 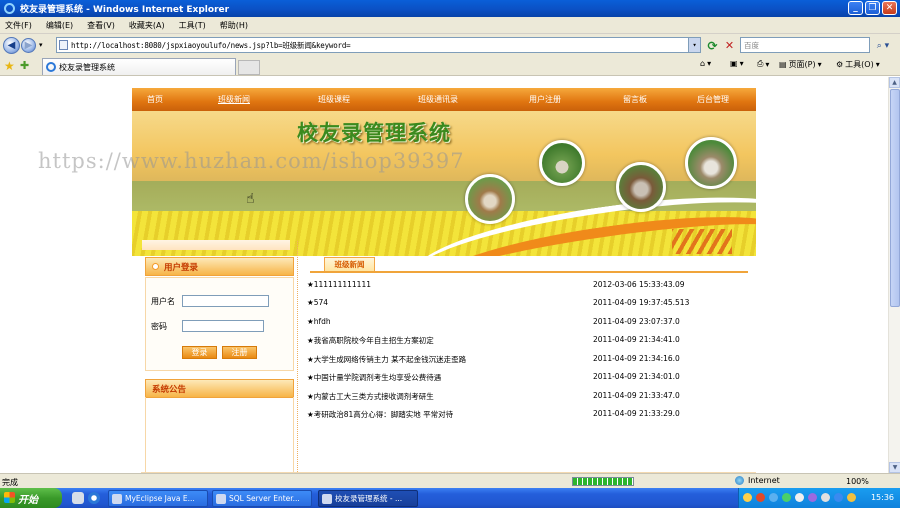 What do you see at coordinates (234, 99) in the screenshot?
I see `nav-class-news: 班级新闻` at bounding box center [234, 99].